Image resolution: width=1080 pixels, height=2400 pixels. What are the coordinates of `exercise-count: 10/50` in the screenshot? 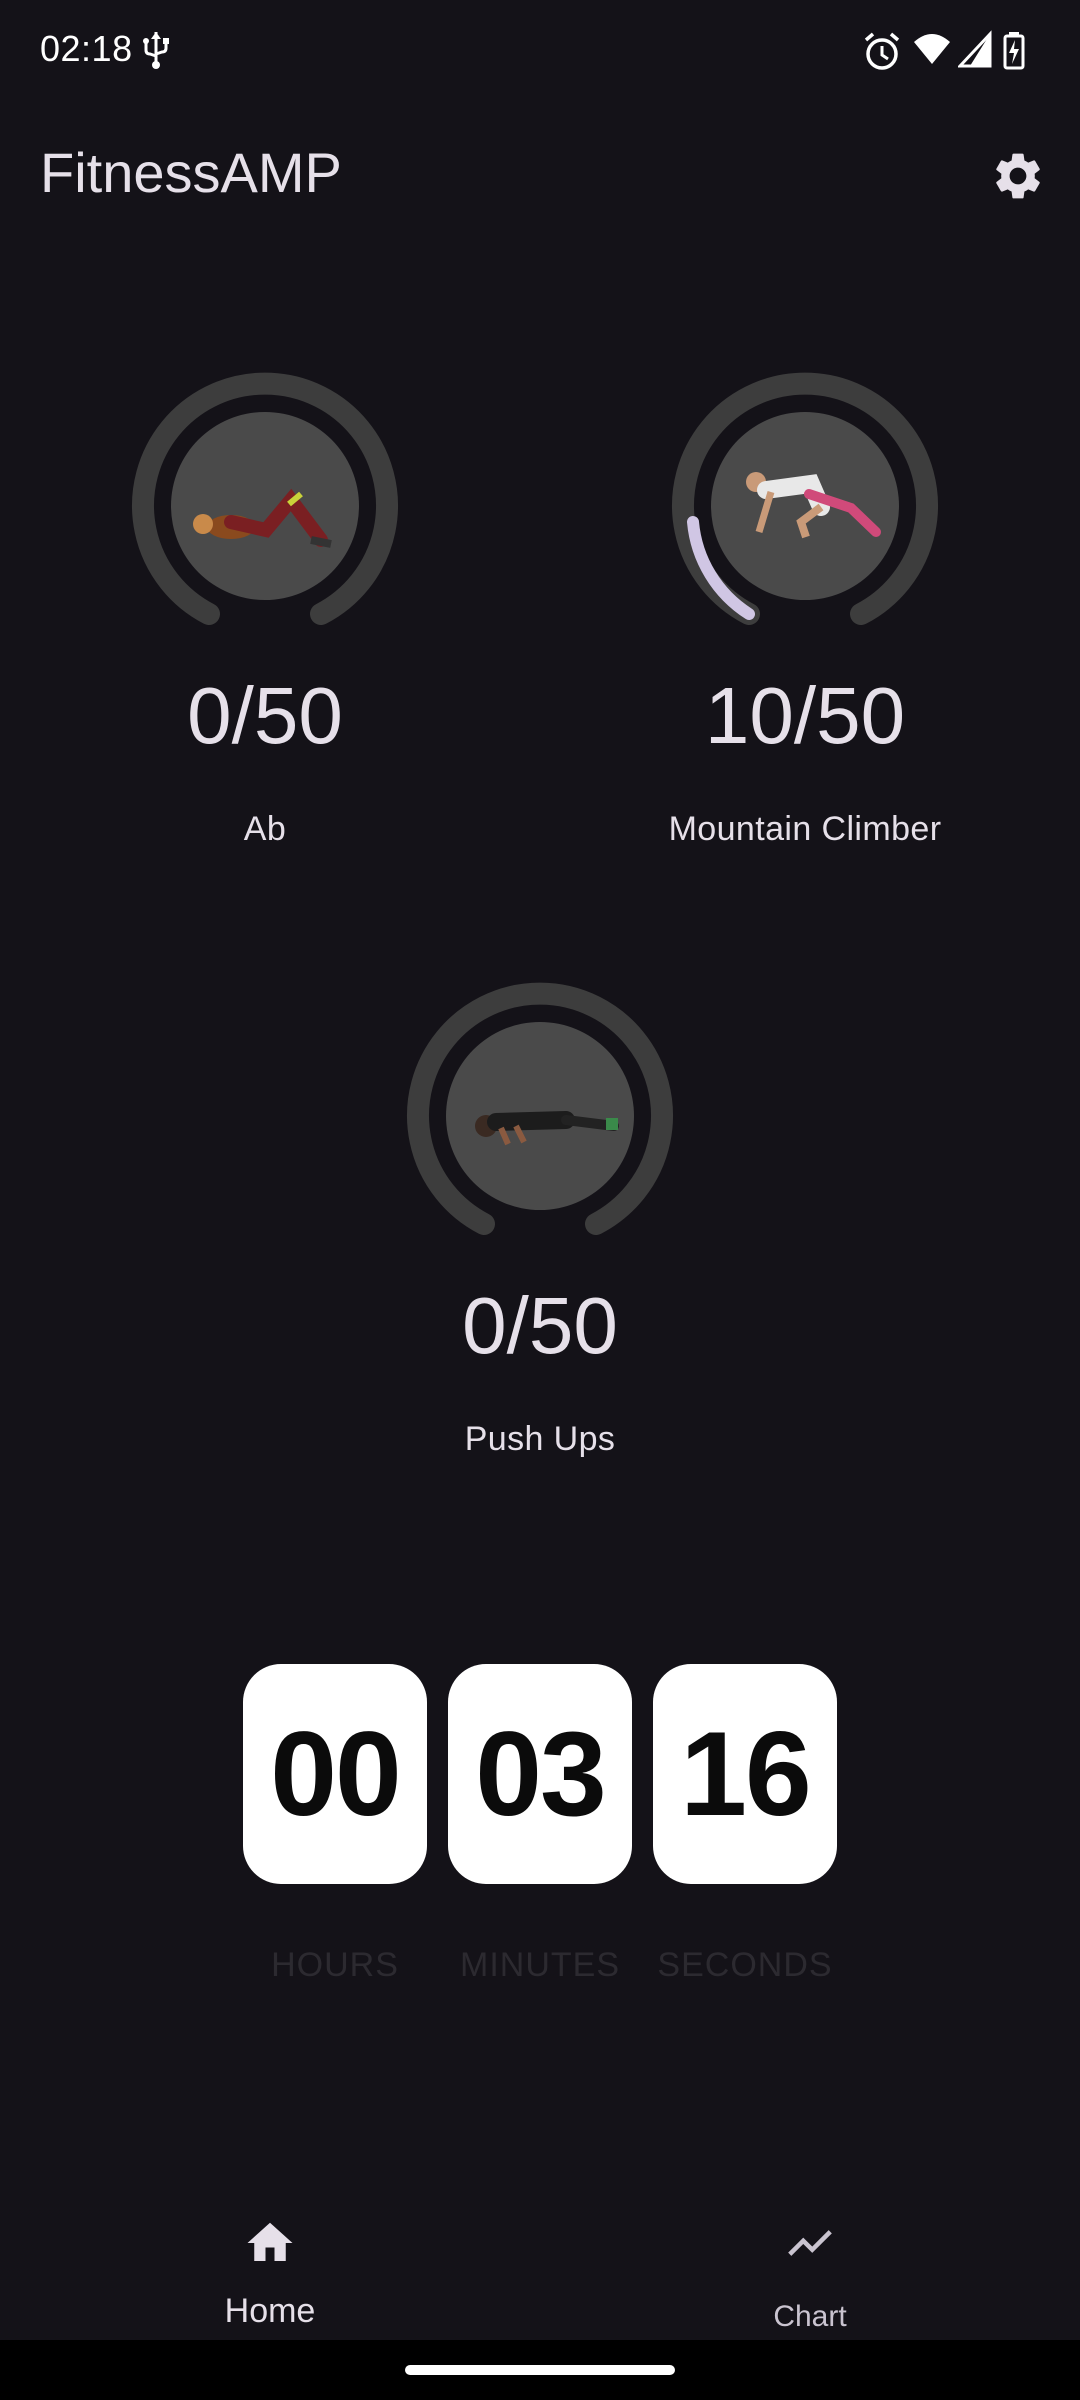 It's located at (805, 715).